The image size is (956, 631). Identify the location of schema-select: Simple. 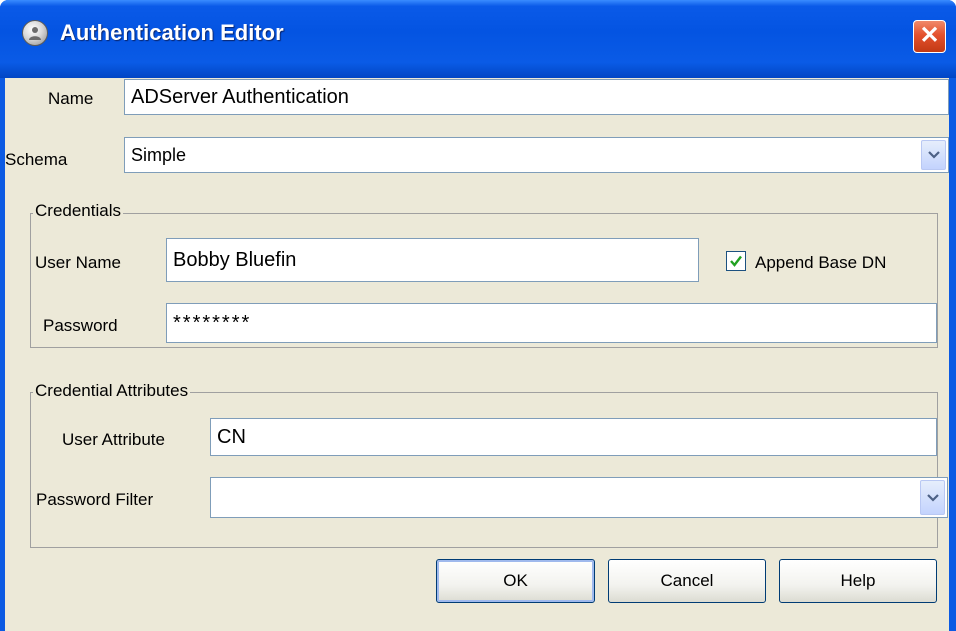
(536, 155).